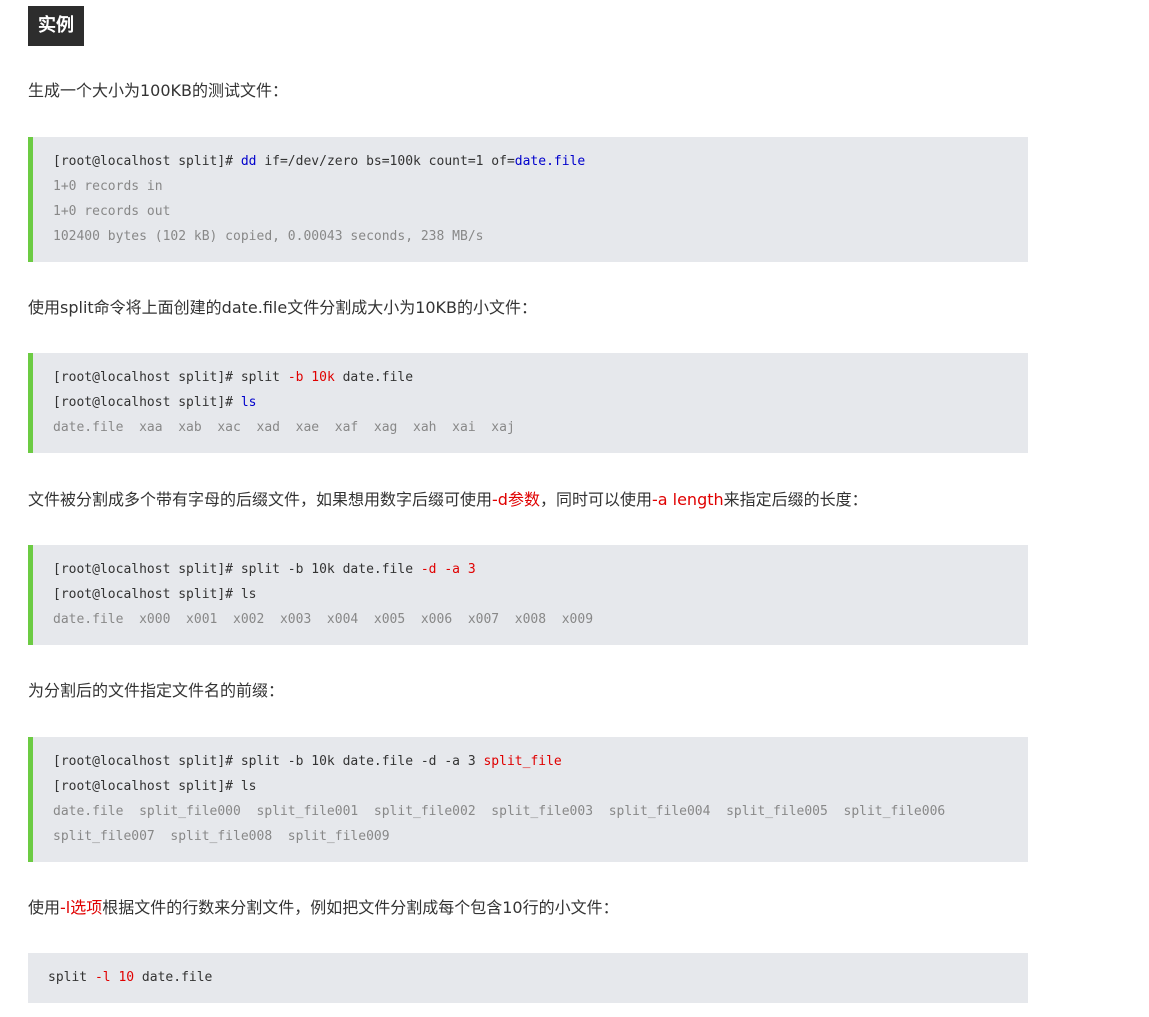 This screenshot has width=1149, height=1017. Describe the element at coordinates (360, 907) in the screenshot. I see `paragraph-text: 根据文件的行数来分割文件，例如把文件分割成每个包含10行的小文件：` at that location.